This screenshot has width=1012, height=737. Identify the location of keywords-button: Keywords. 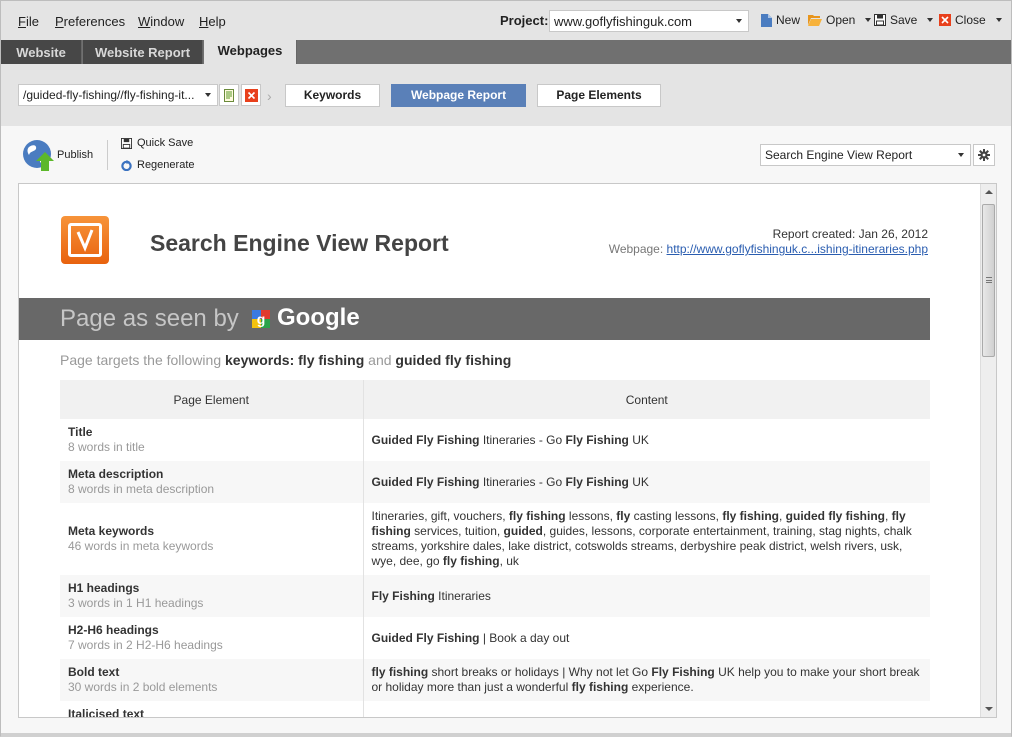
(332, 95).